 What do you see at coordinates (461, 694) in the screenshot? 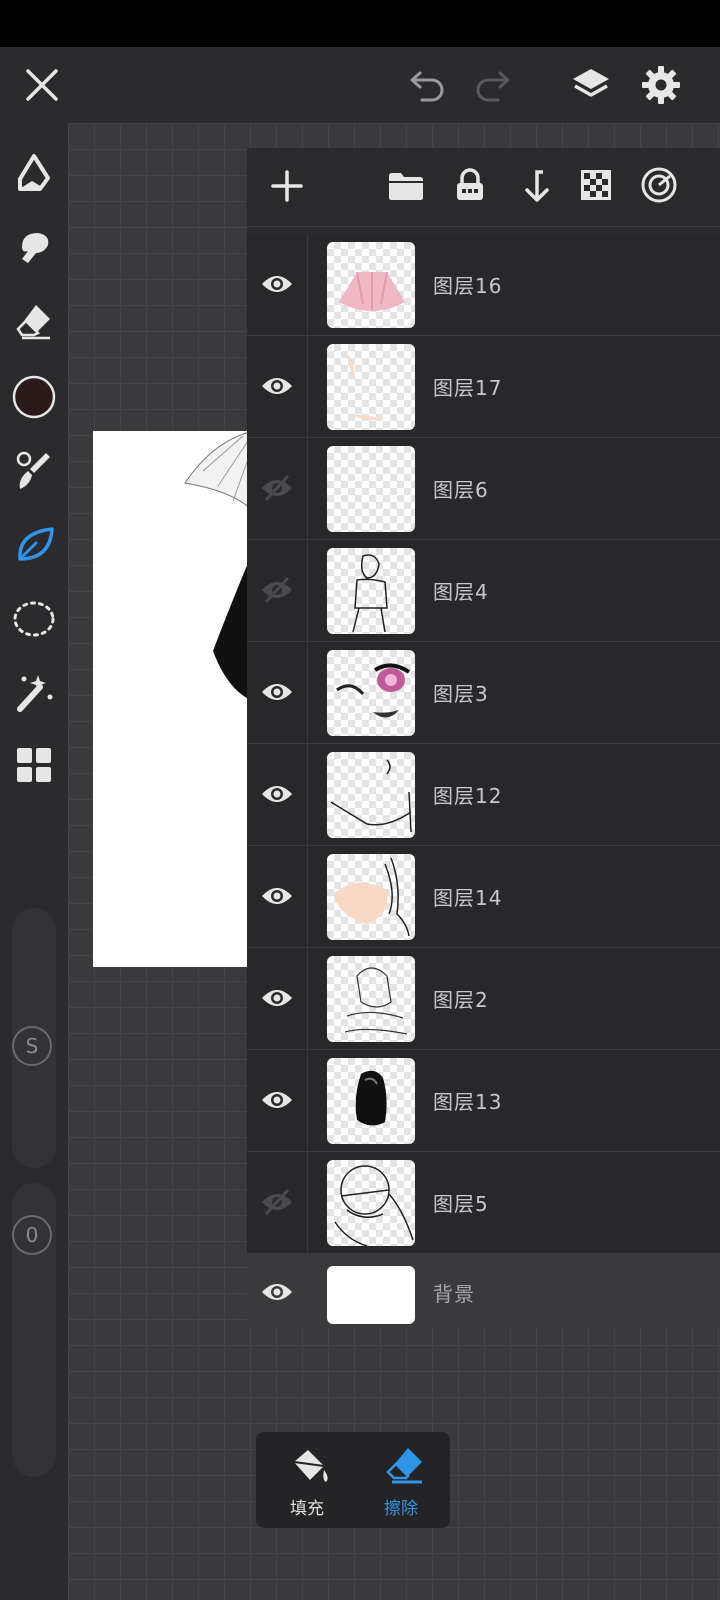
I see `layer-name: 图层3` at bounding box center [461, 694].